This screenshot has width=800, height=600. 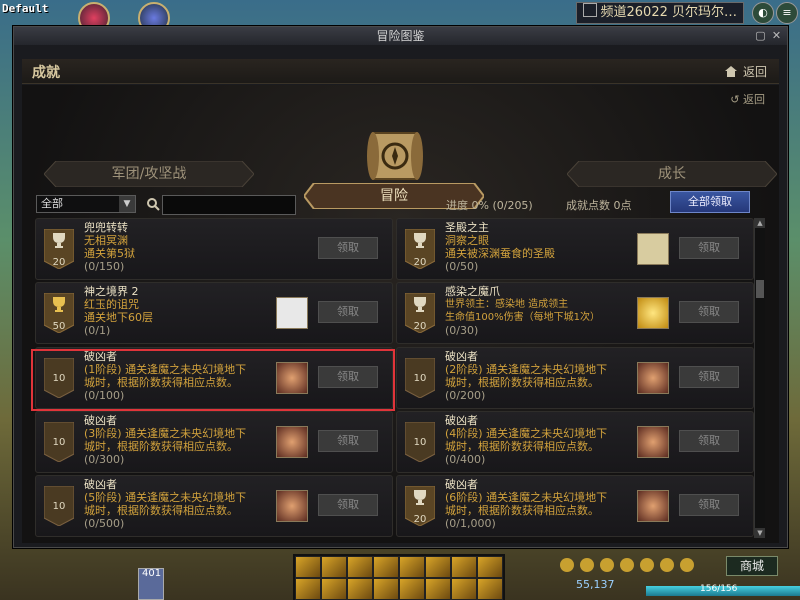 I want to click on achievement-desc: 红玉的诅咒 通关地下60层, so click(x=118, y=311).